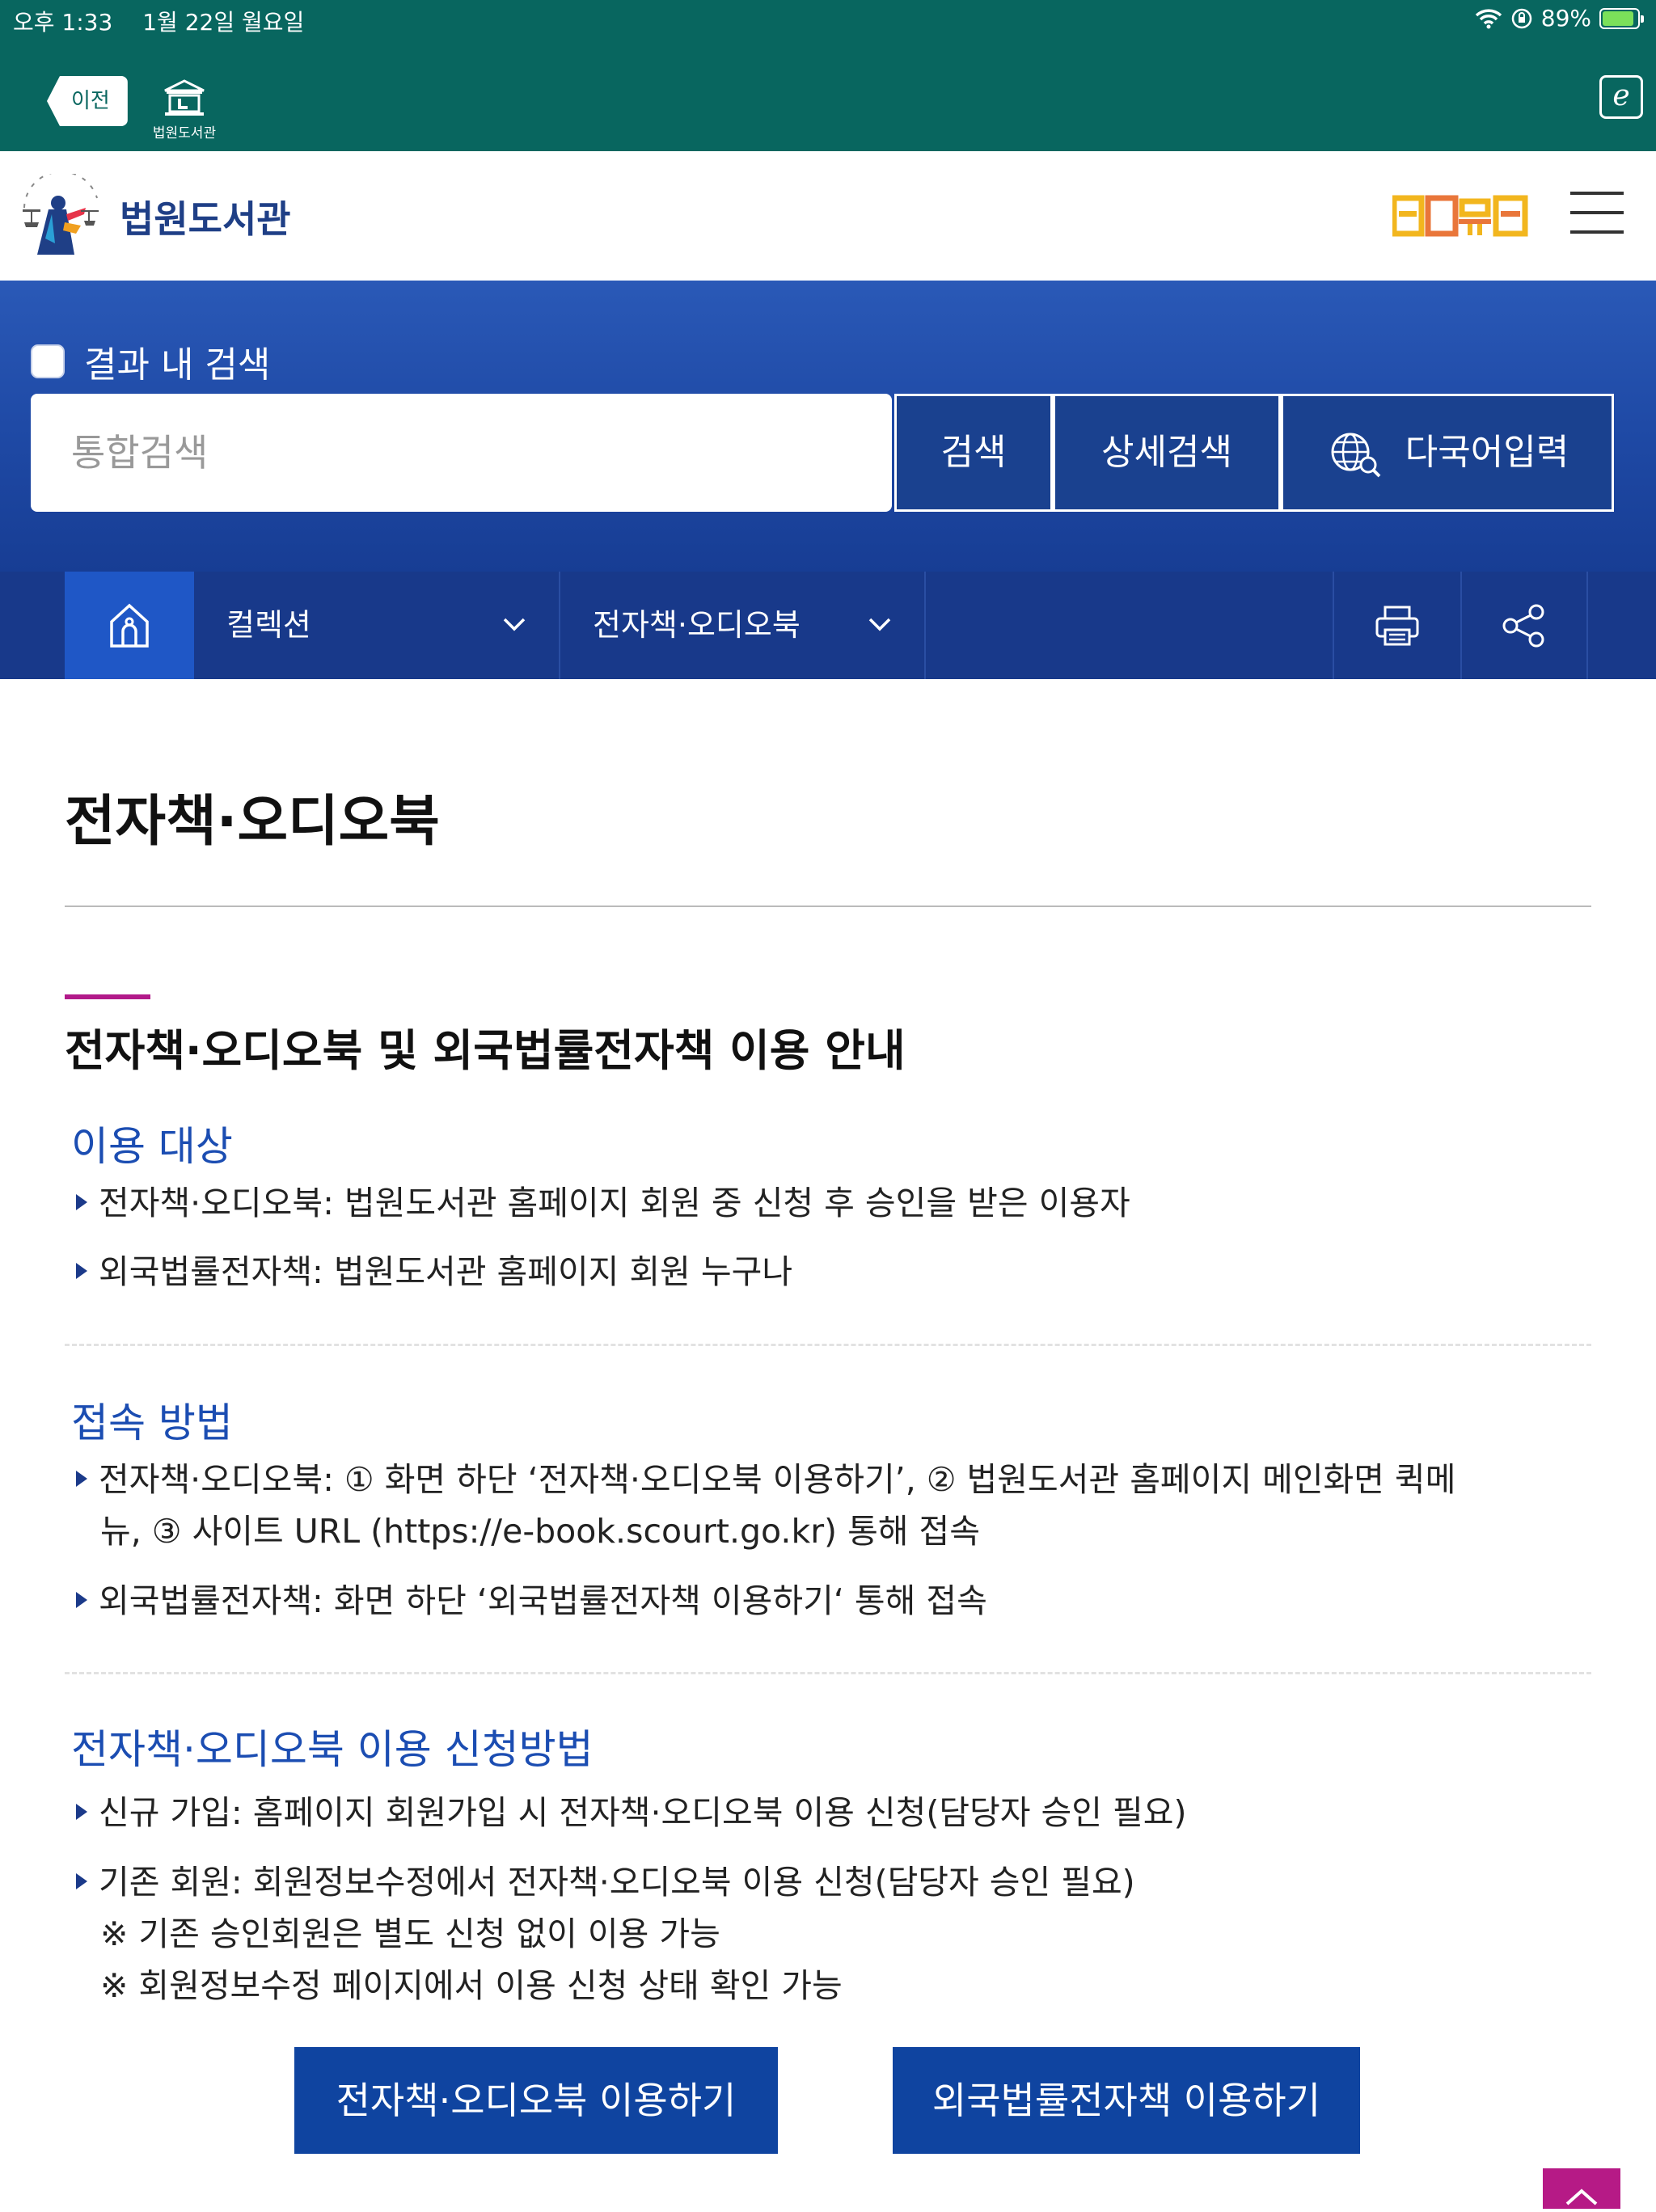  Describe the element at coordinates (485, 1050) in the screenshot. I see `section-title: 전자책·오디오북 및 외국법률전자책 이용 안내` at that location.